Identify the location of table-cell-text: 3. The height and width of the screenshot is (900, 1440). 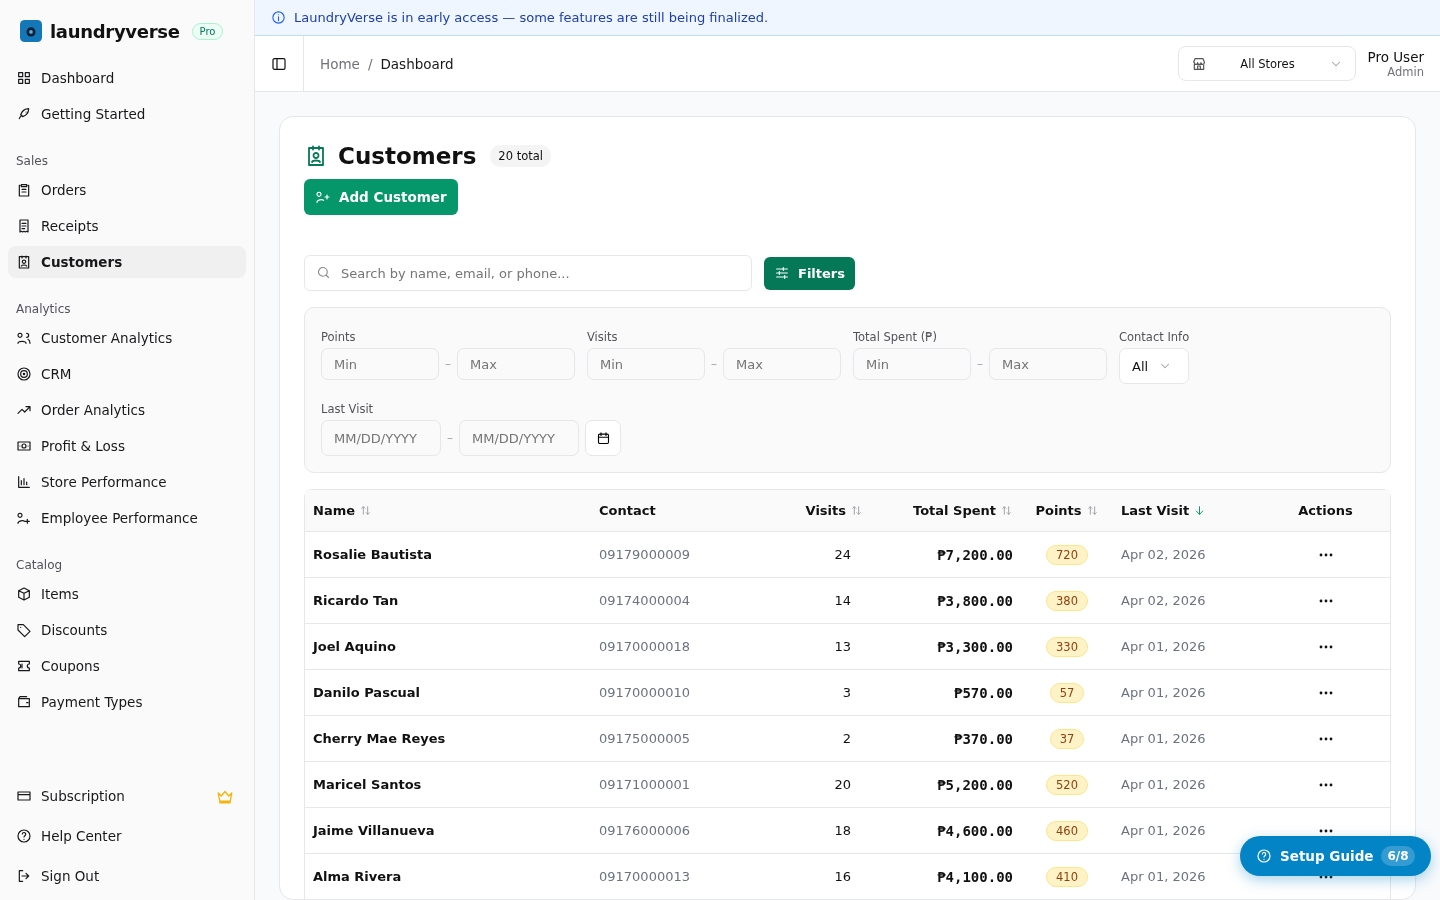
(846, 692).